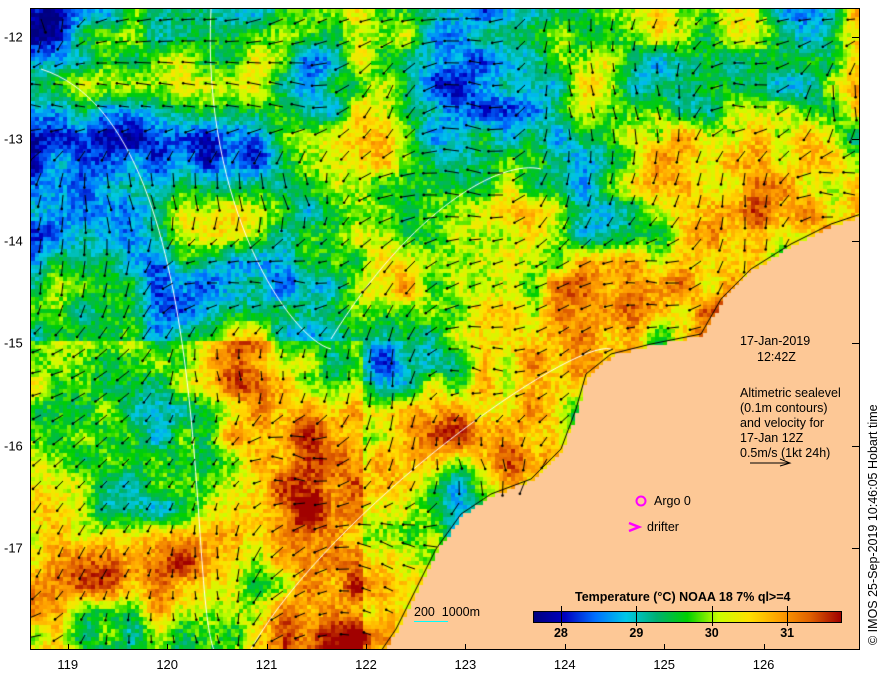 The width and height of the screenshot is (880, 680). I want to click on latitude-tick-label: -17, so click(13, 548).